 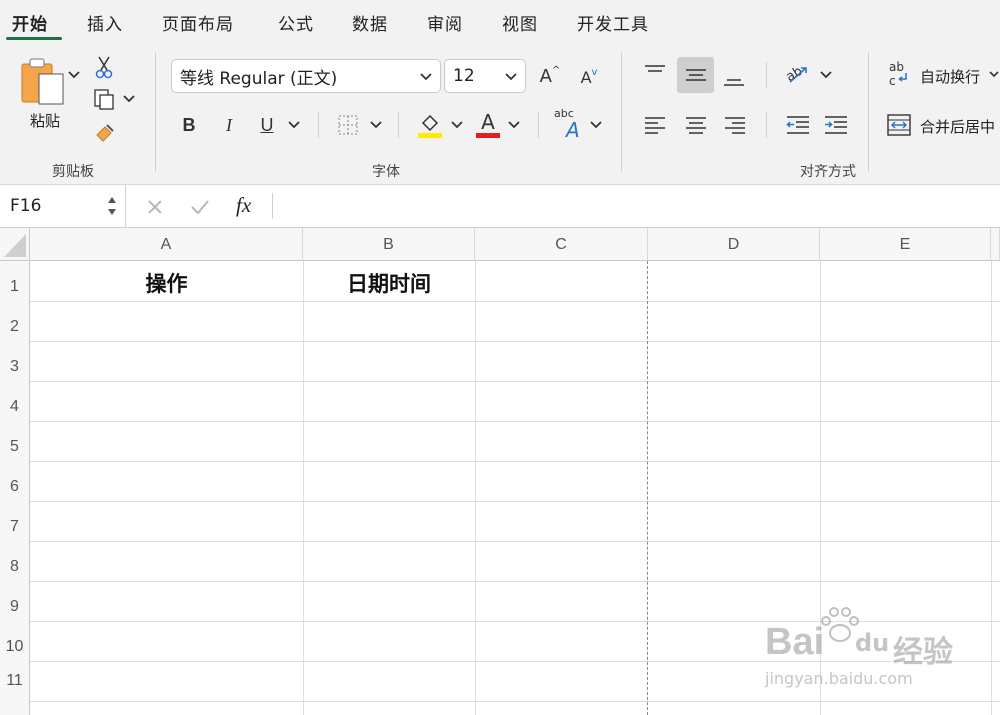 I want to click on wrap-text-label: 自动换行, so click(x=950, y=76).